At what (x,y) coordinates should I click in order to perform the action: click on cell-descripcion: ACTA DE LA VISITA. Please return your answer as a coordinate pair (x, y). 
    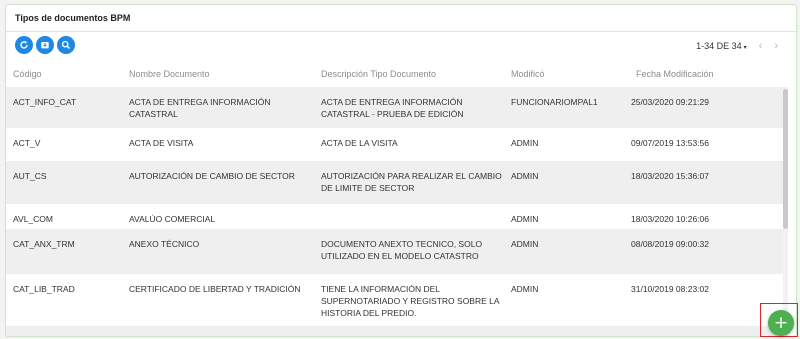
    Looking at the image, I should click on (359, 143).